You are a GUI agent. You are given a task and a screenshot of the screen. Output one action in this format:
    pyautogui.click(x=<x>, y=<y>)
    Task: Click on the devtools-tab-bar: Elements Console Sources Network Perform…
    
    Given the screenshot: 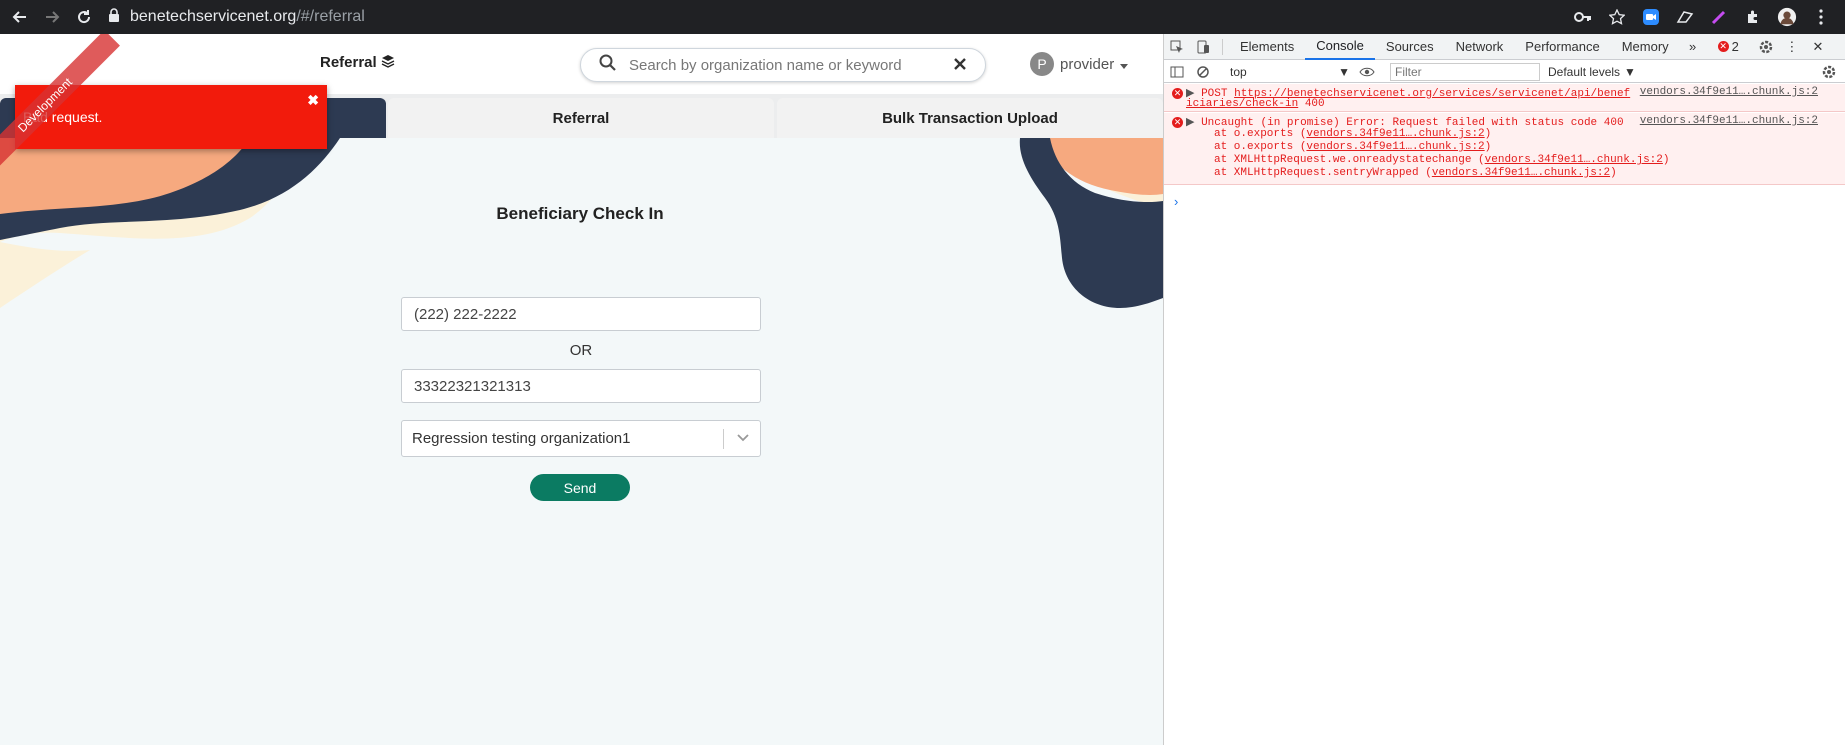 What is the action you would take?
    pyautogui.click(x=1504, y=47)
    